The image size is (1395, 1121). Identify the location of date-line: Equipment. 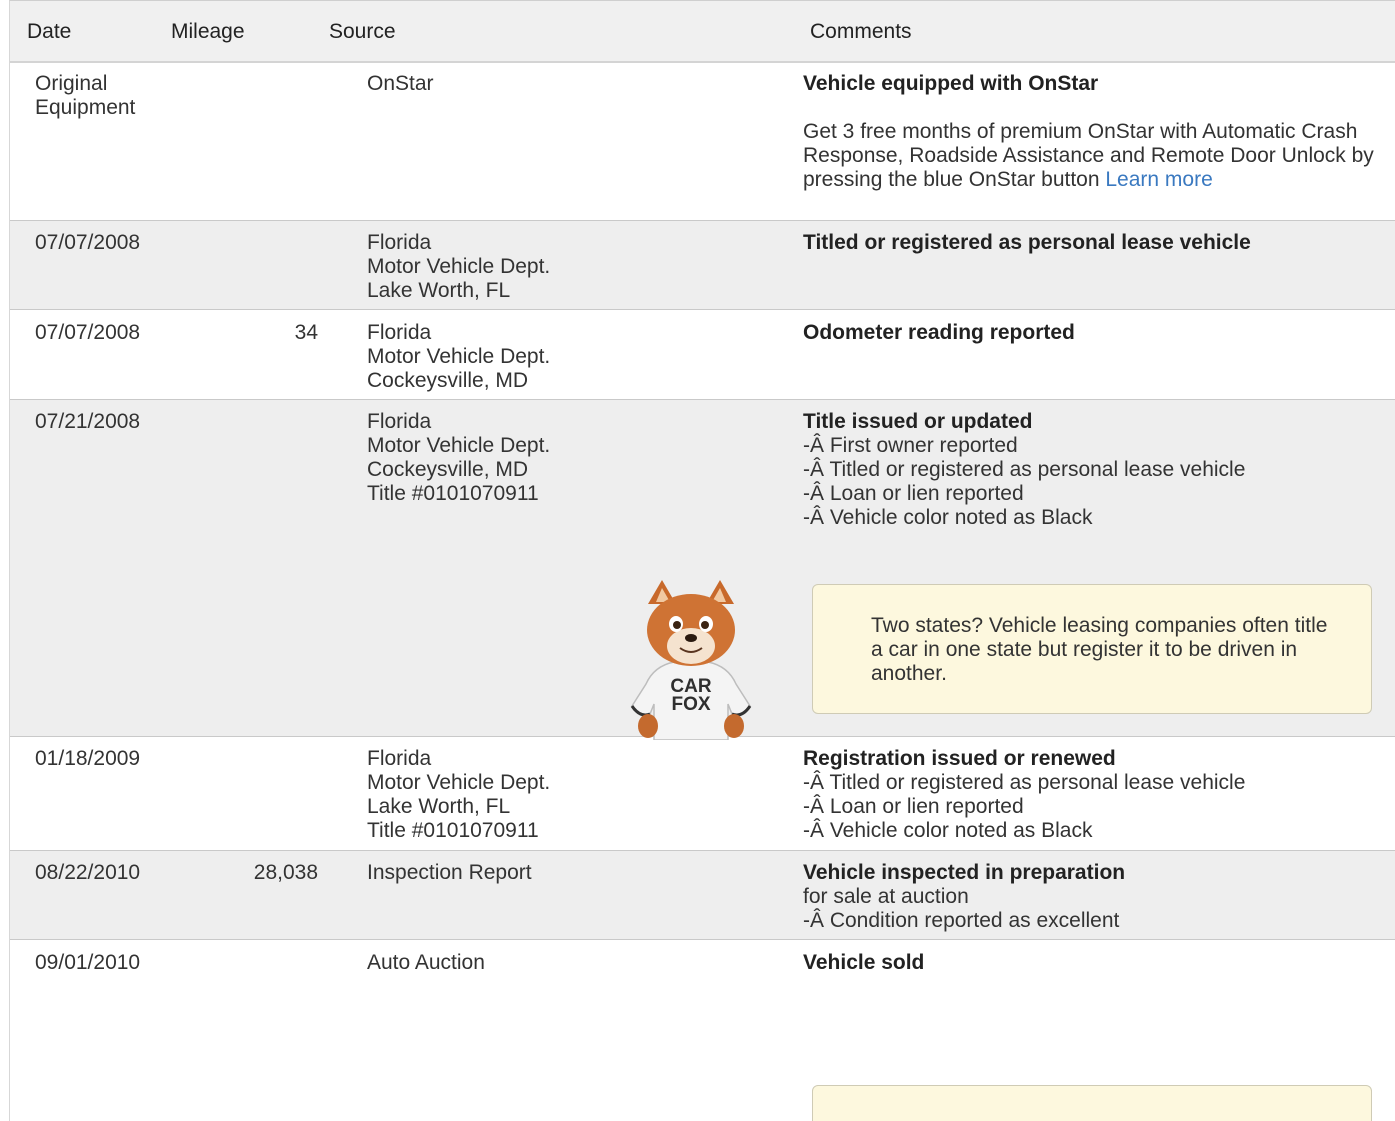
(85, 107).